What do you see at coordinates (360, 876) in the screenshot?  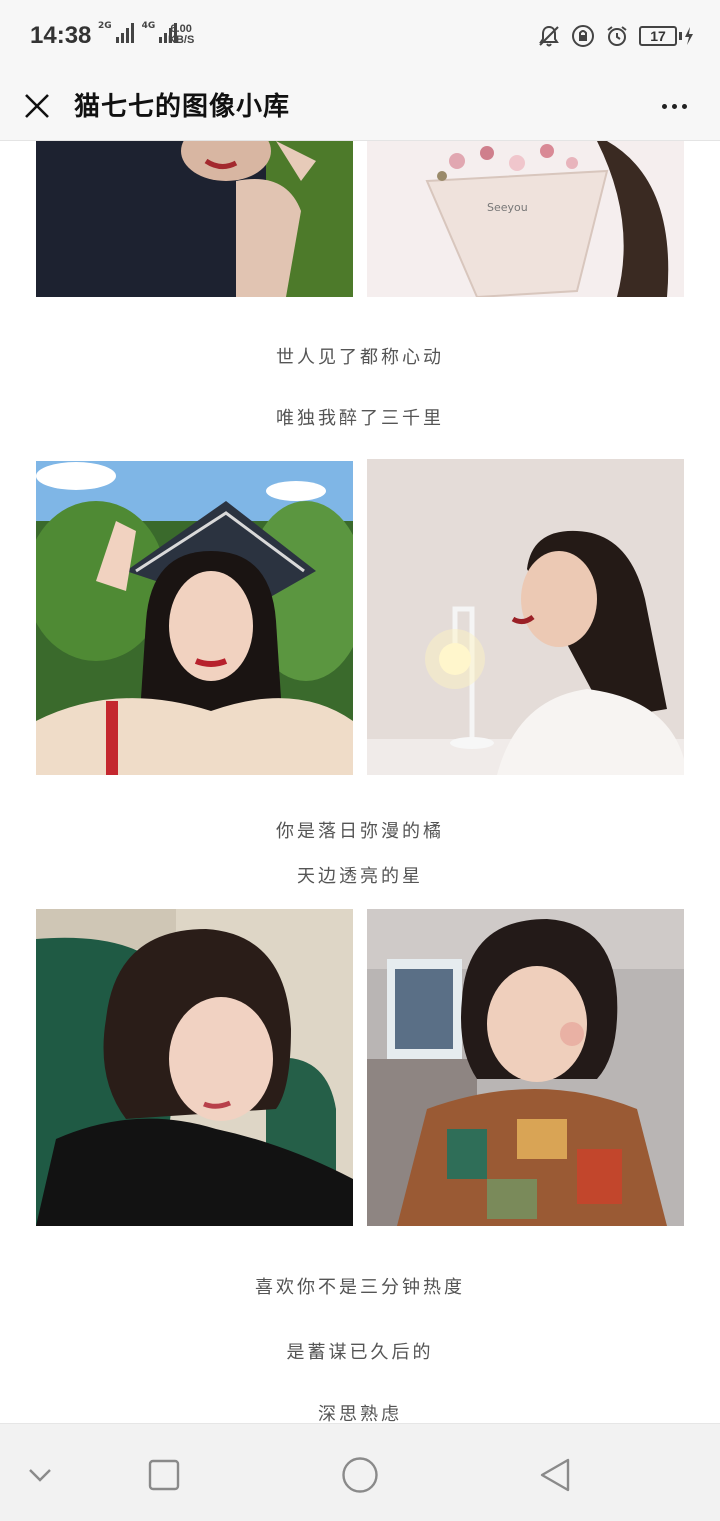 I see `caption-line: 天边透亮的星` at bounding box center [360, 876].